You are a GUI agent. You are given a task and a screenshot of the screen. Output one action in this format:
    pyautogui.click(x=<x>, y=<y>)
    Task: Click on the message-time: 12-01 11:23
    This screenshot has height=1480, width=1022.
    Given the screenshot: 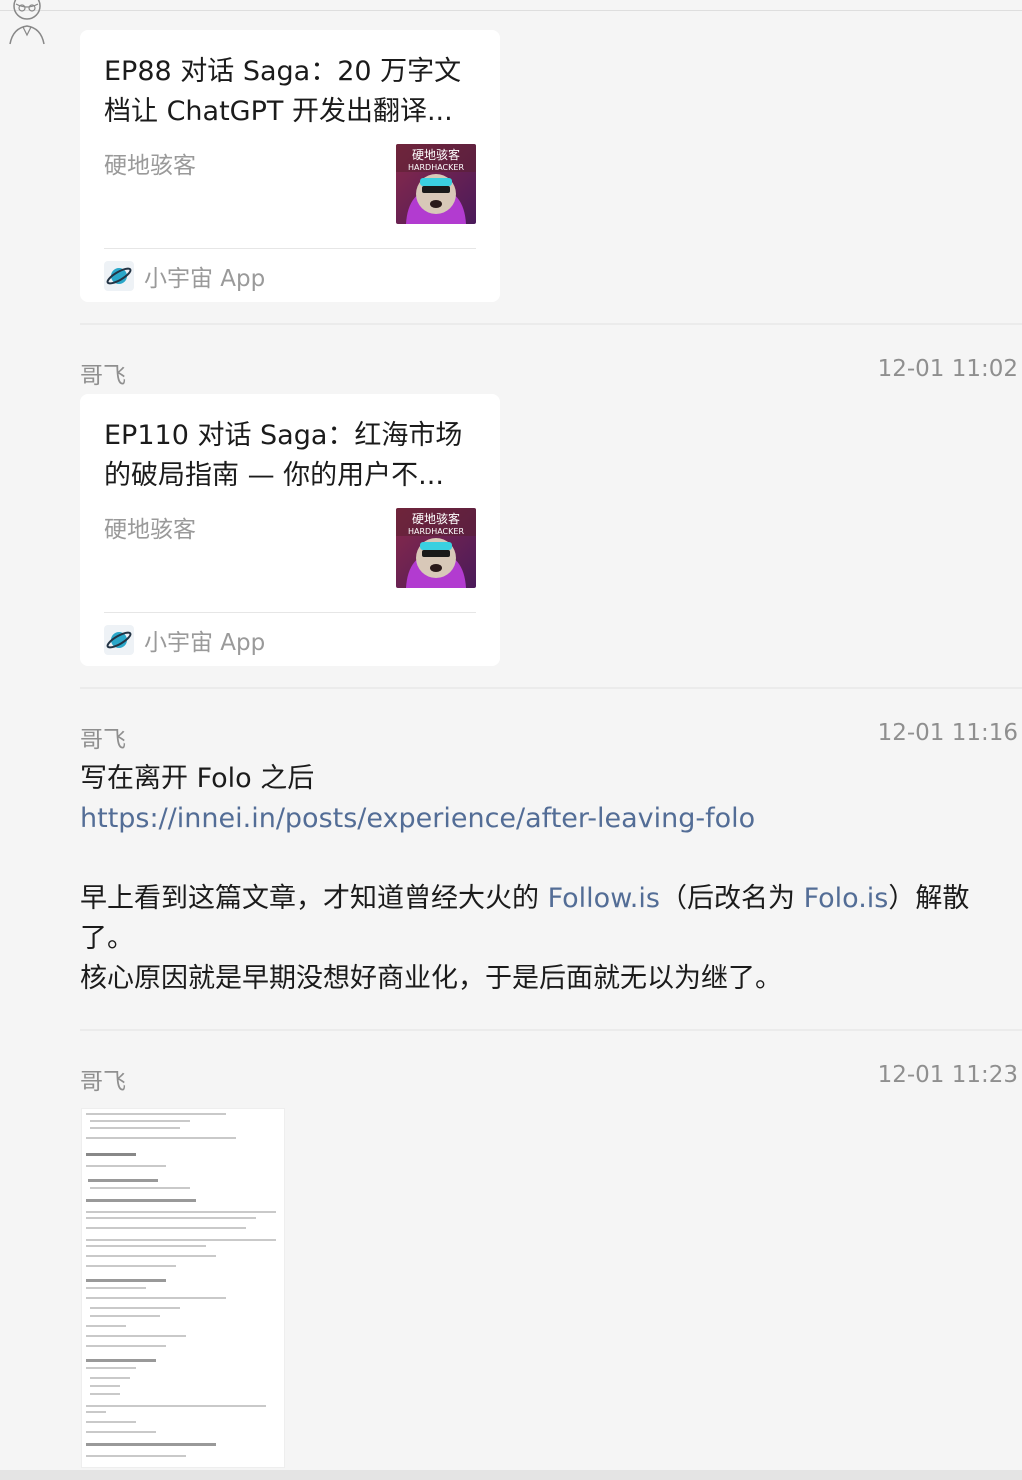 What is the action you would take?
    pyautogui.click(x=947, y=1075)
    